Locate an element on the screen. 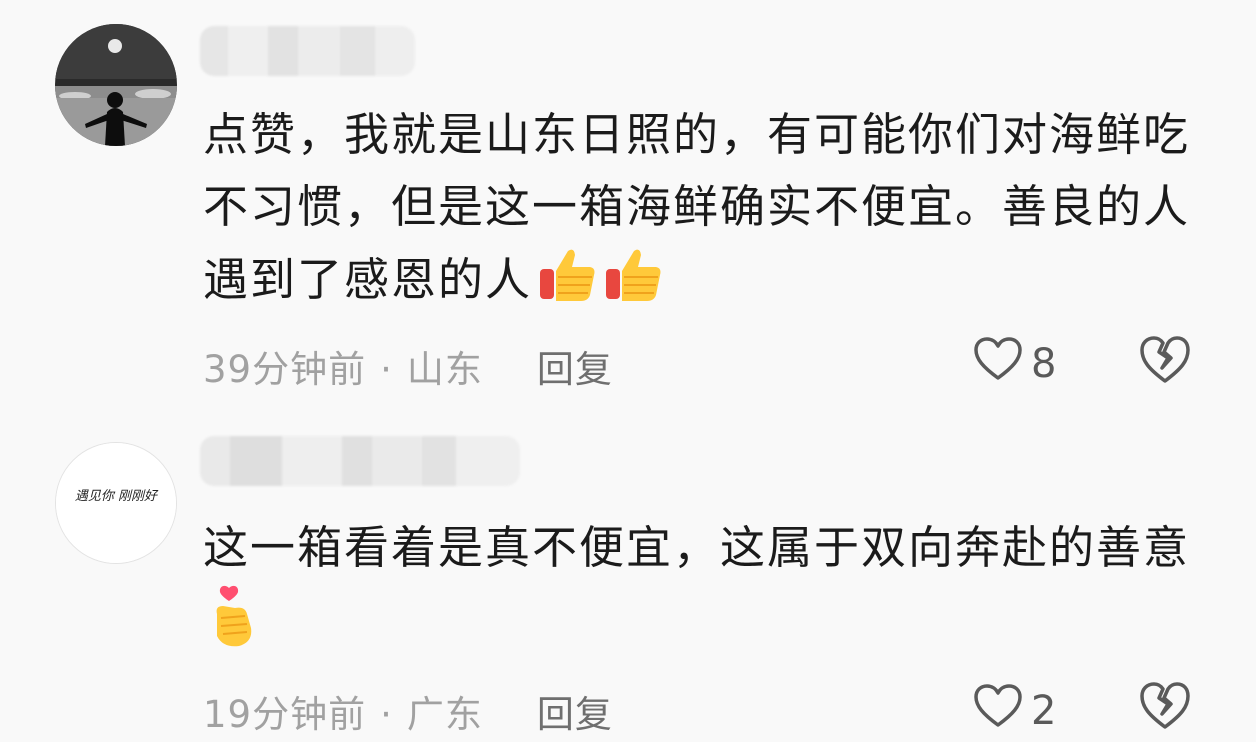  comment-time: 39分钟前 is located at coordinates (285, 369).